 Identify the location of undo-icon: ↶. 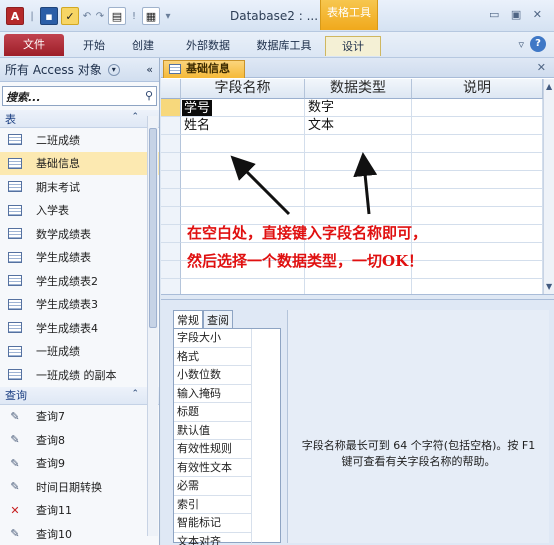
(87, 16).